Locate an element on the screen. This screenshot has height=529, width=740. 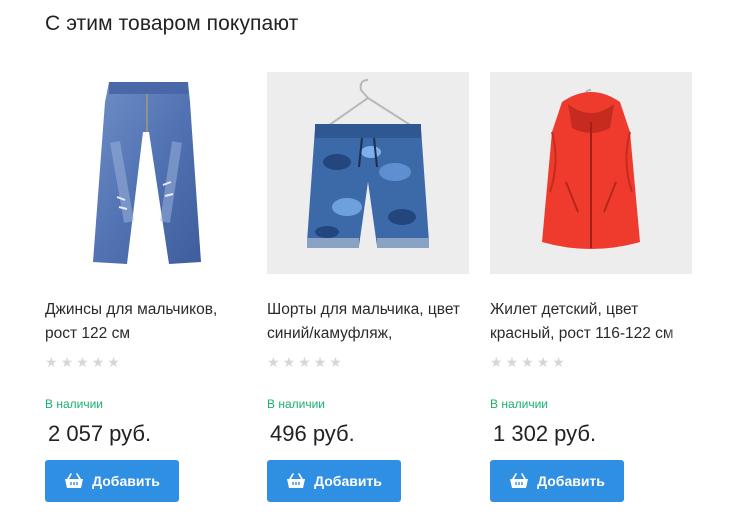
product-price: 2 057 руб. is located at coordinates (100, 433).